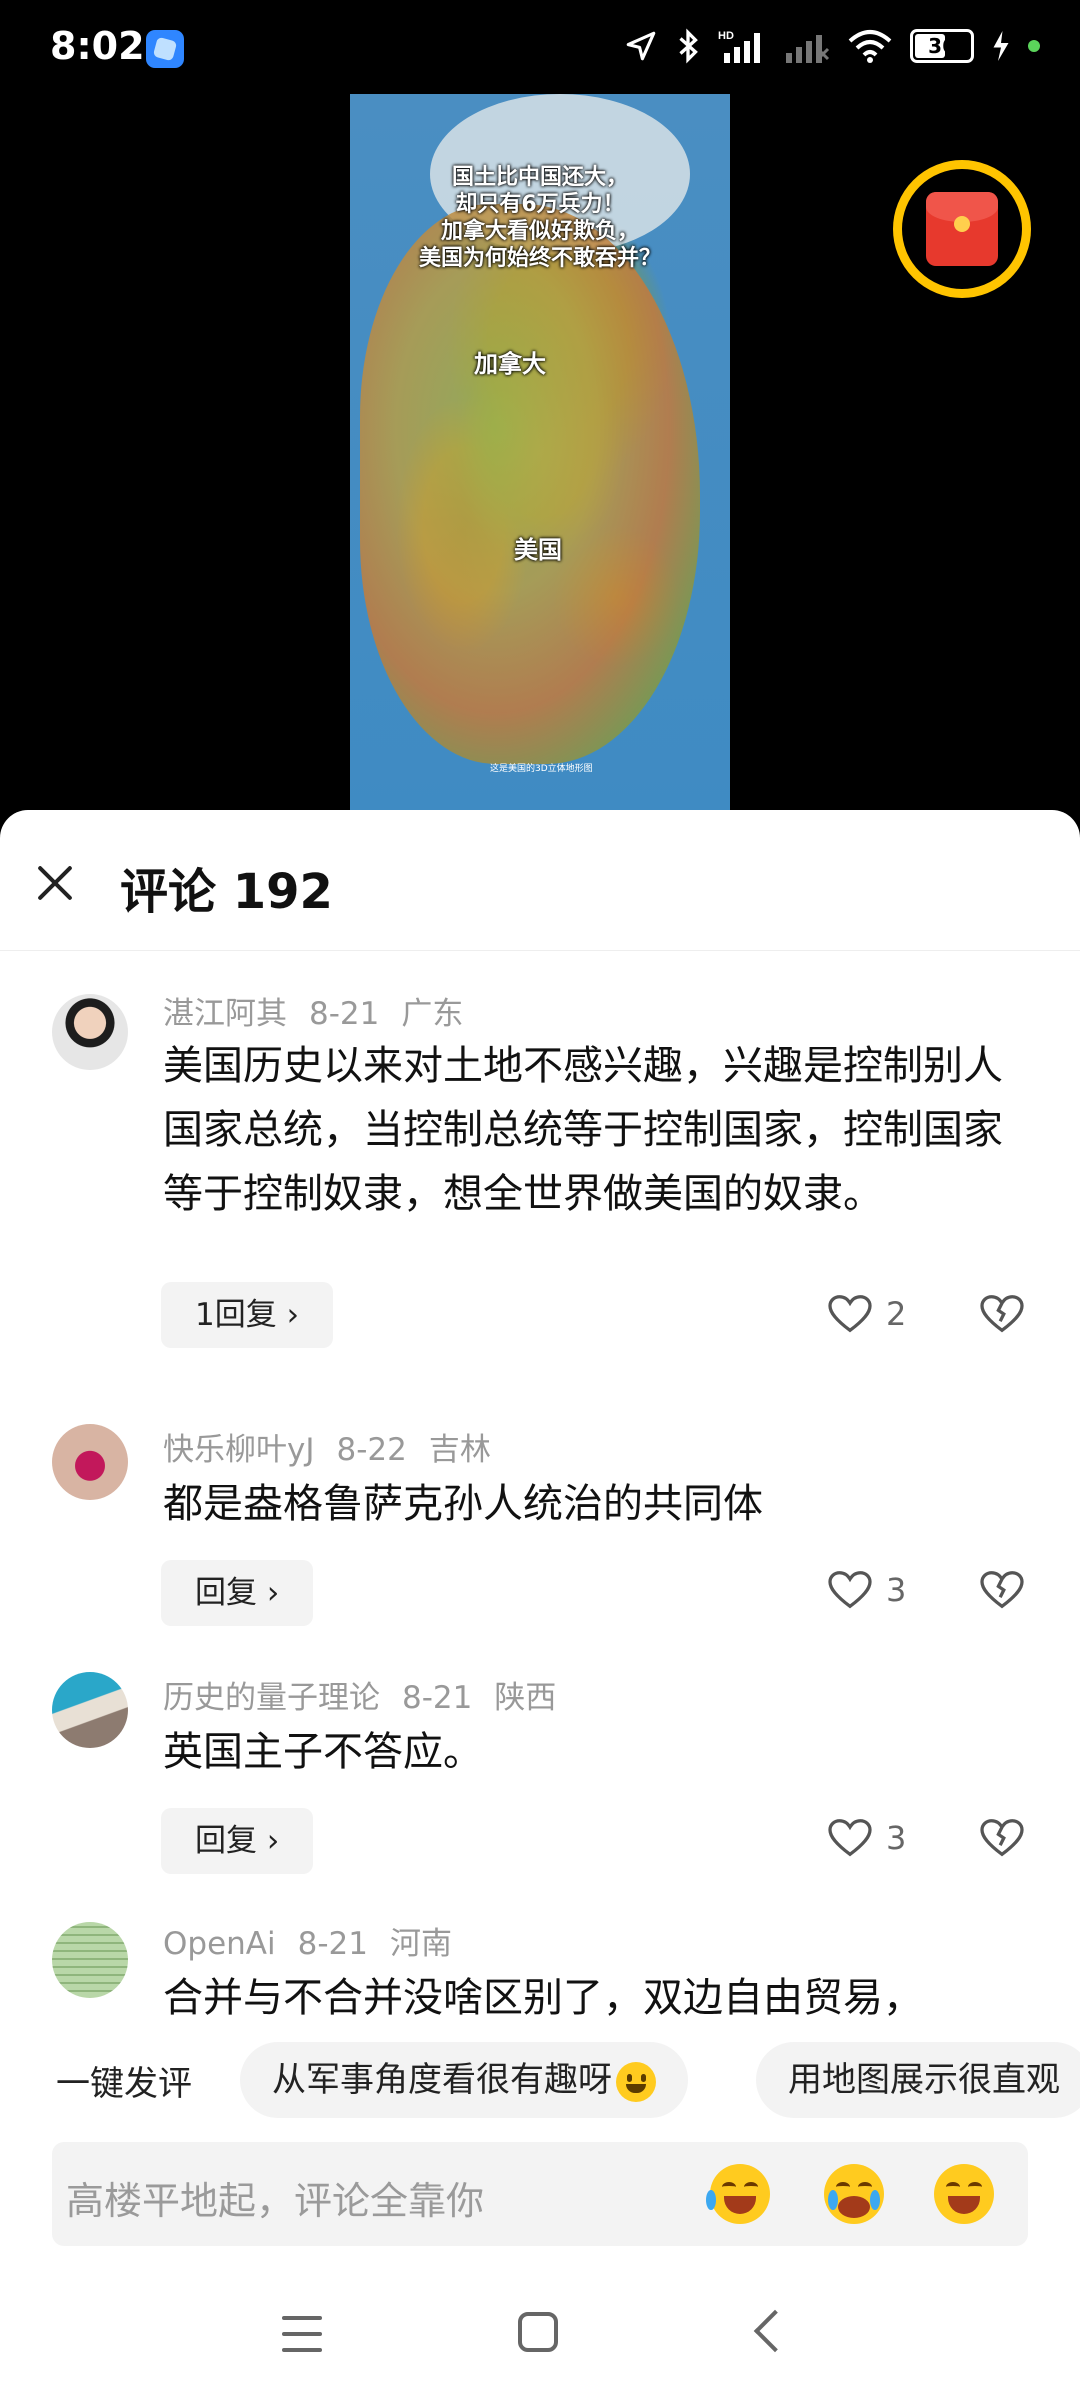 The width and height of the screenshot is (1080, 2400). I want to click on video-footnote: 这是美国的3D立体地形图, so click(541, 769).